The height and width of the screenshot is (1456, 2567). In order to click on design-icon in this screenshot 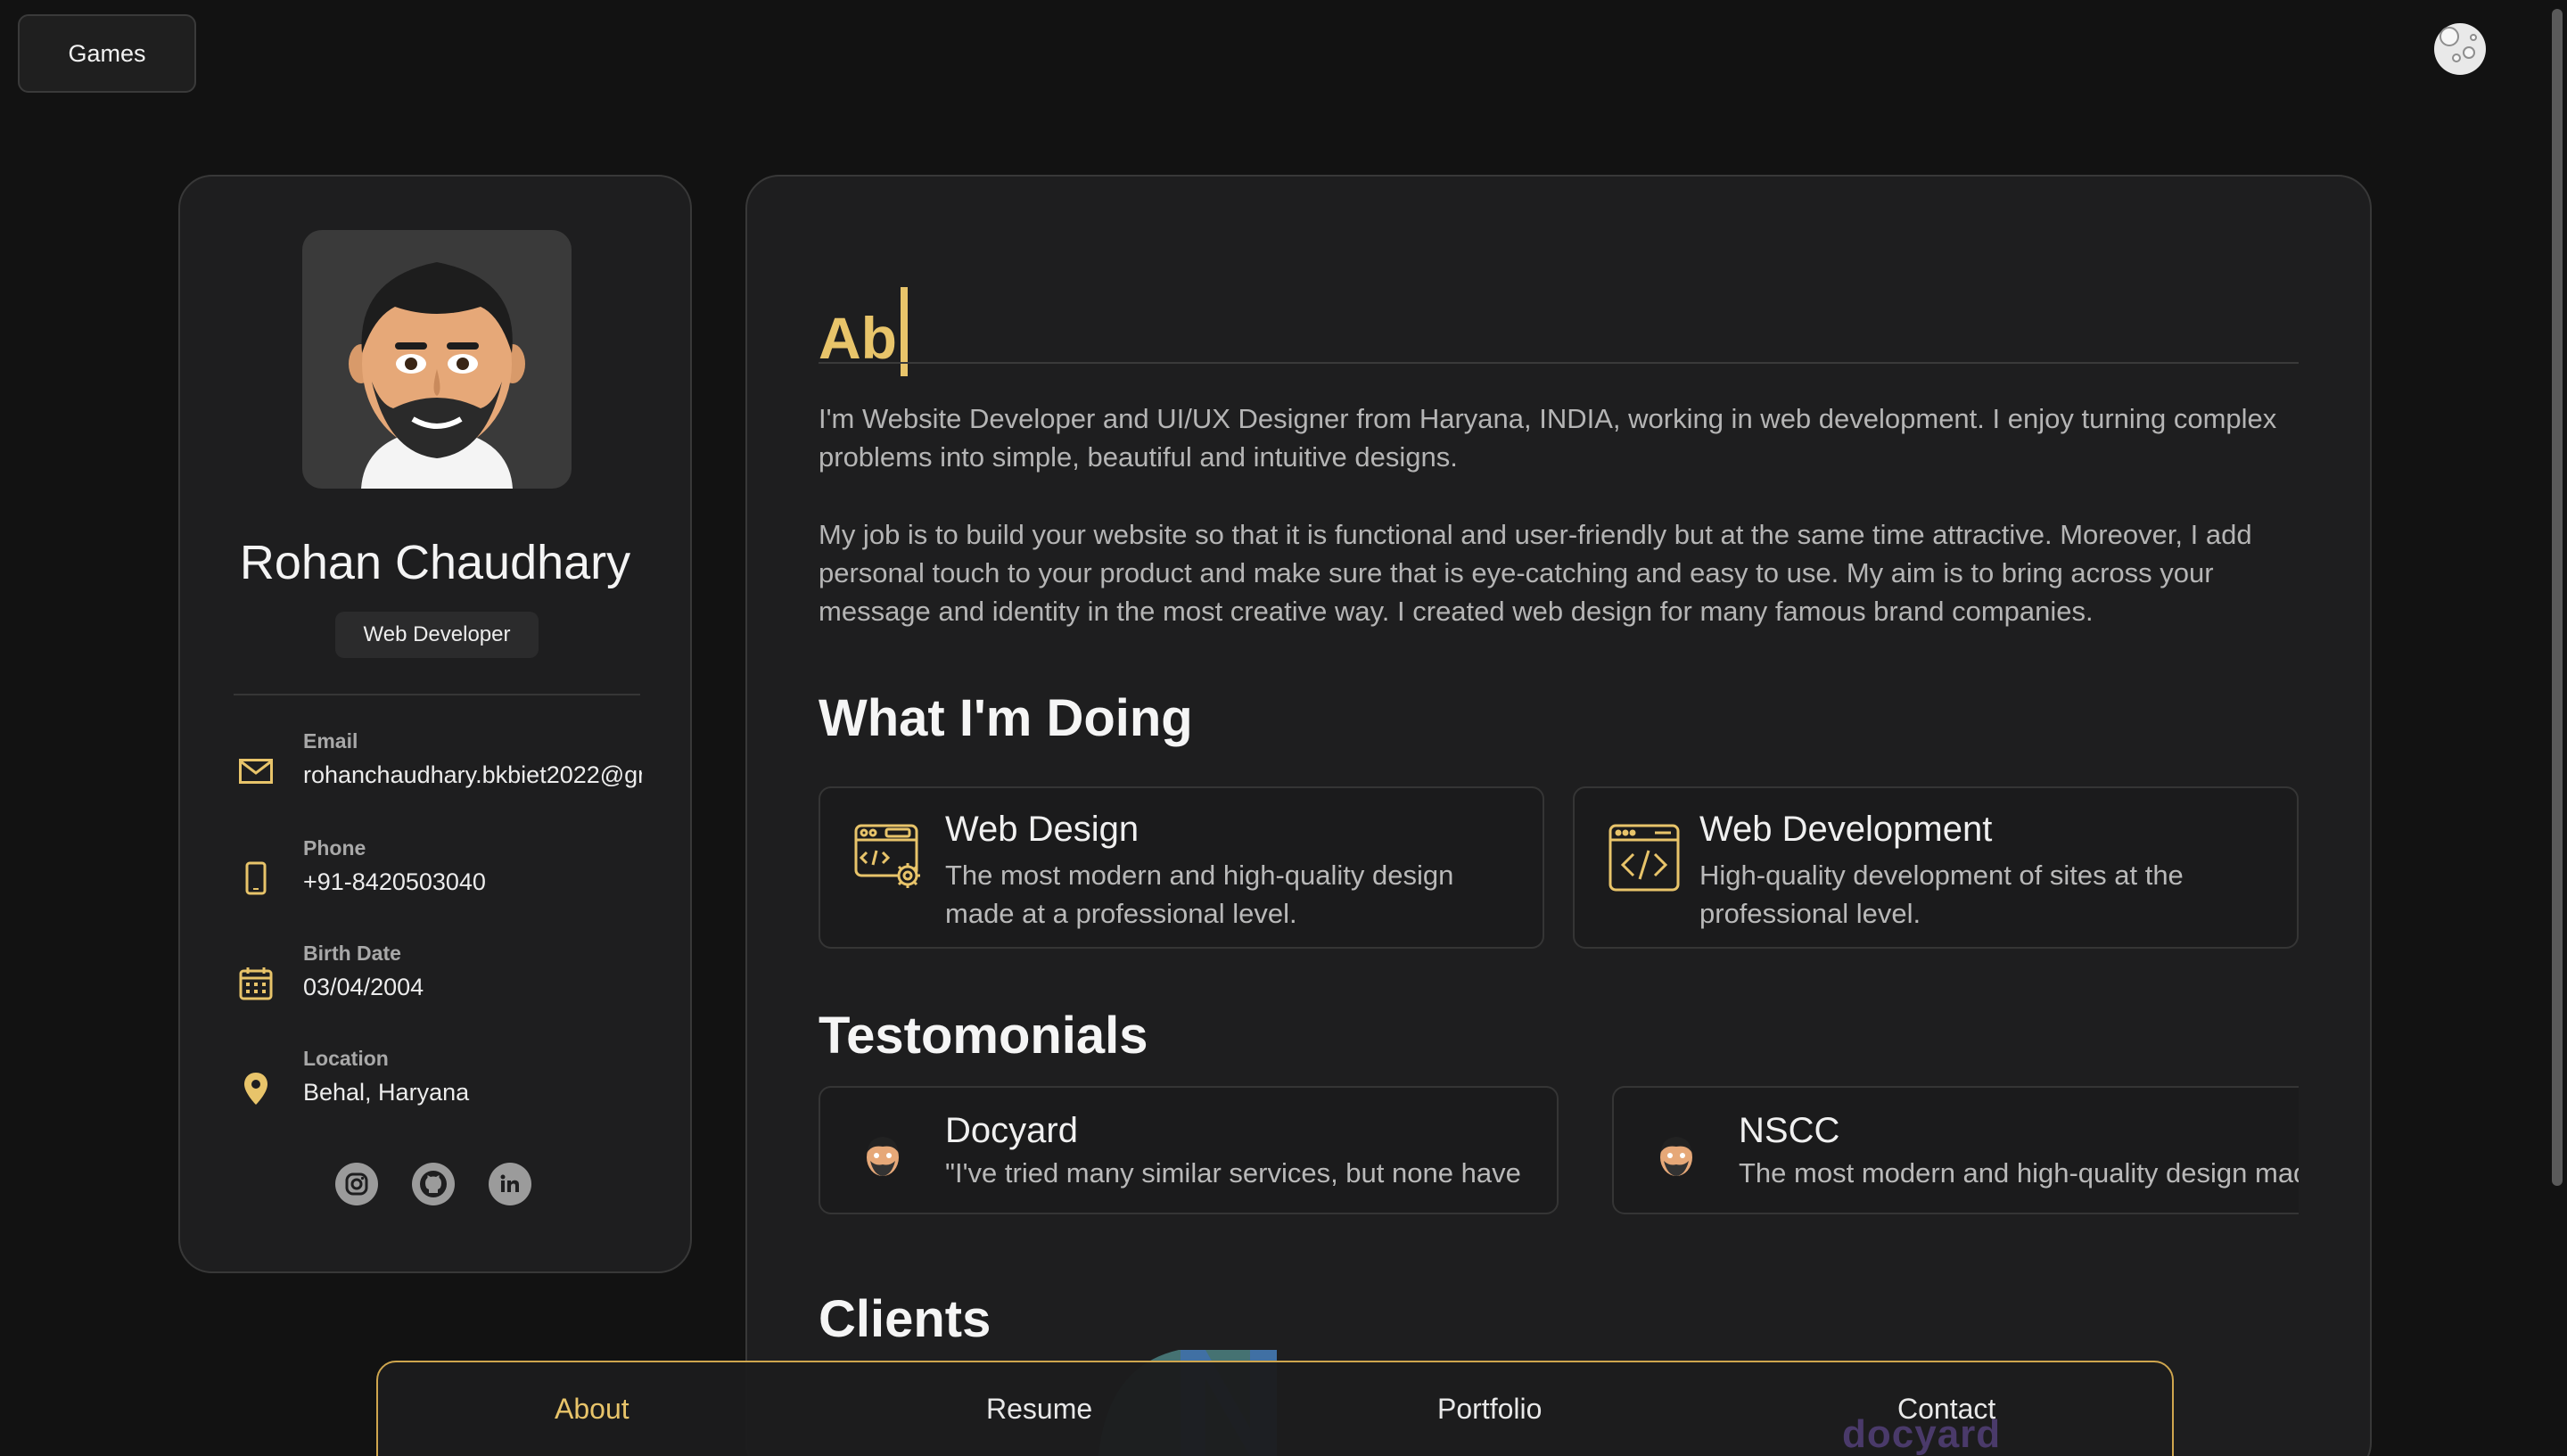, I will do `click(890, 857)`.